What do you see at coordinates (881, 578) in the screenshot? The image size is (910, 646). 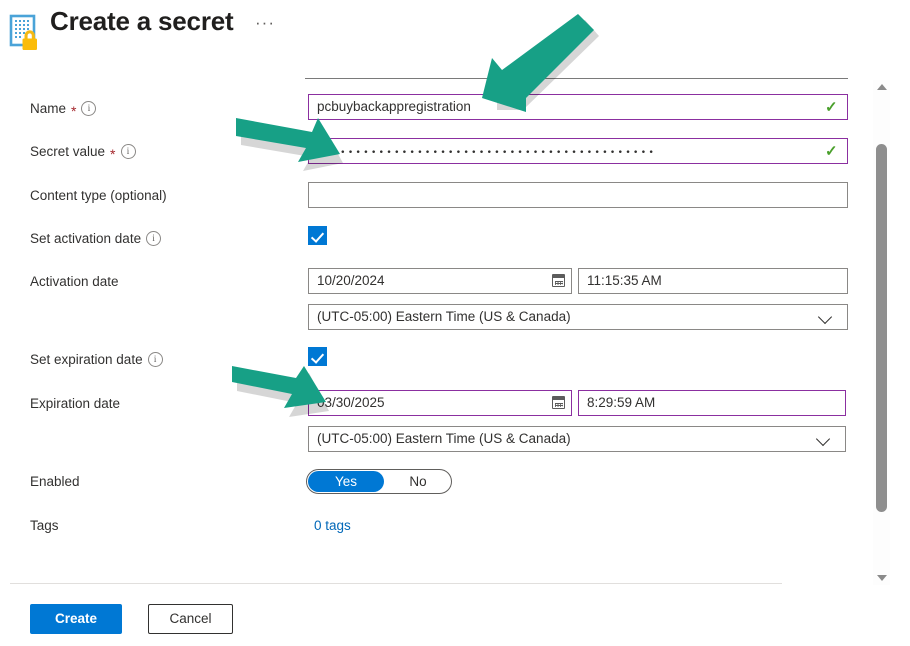 I see `scroll-down-arrow-icon` at bounding box center [881, 578].